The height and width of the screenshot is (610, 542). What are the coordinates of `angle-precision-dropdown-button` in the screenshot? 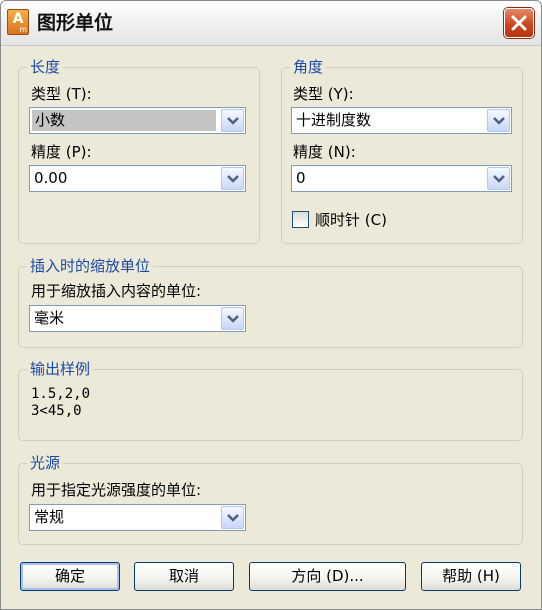 It's located at (498, 178).